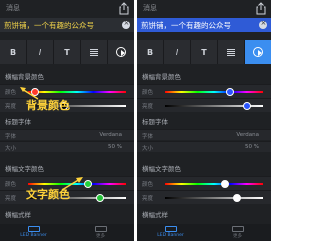  Describe the element at coordinates (204, 105) in the screenshot. I see `bg-bright-row: 亮度` at that location.